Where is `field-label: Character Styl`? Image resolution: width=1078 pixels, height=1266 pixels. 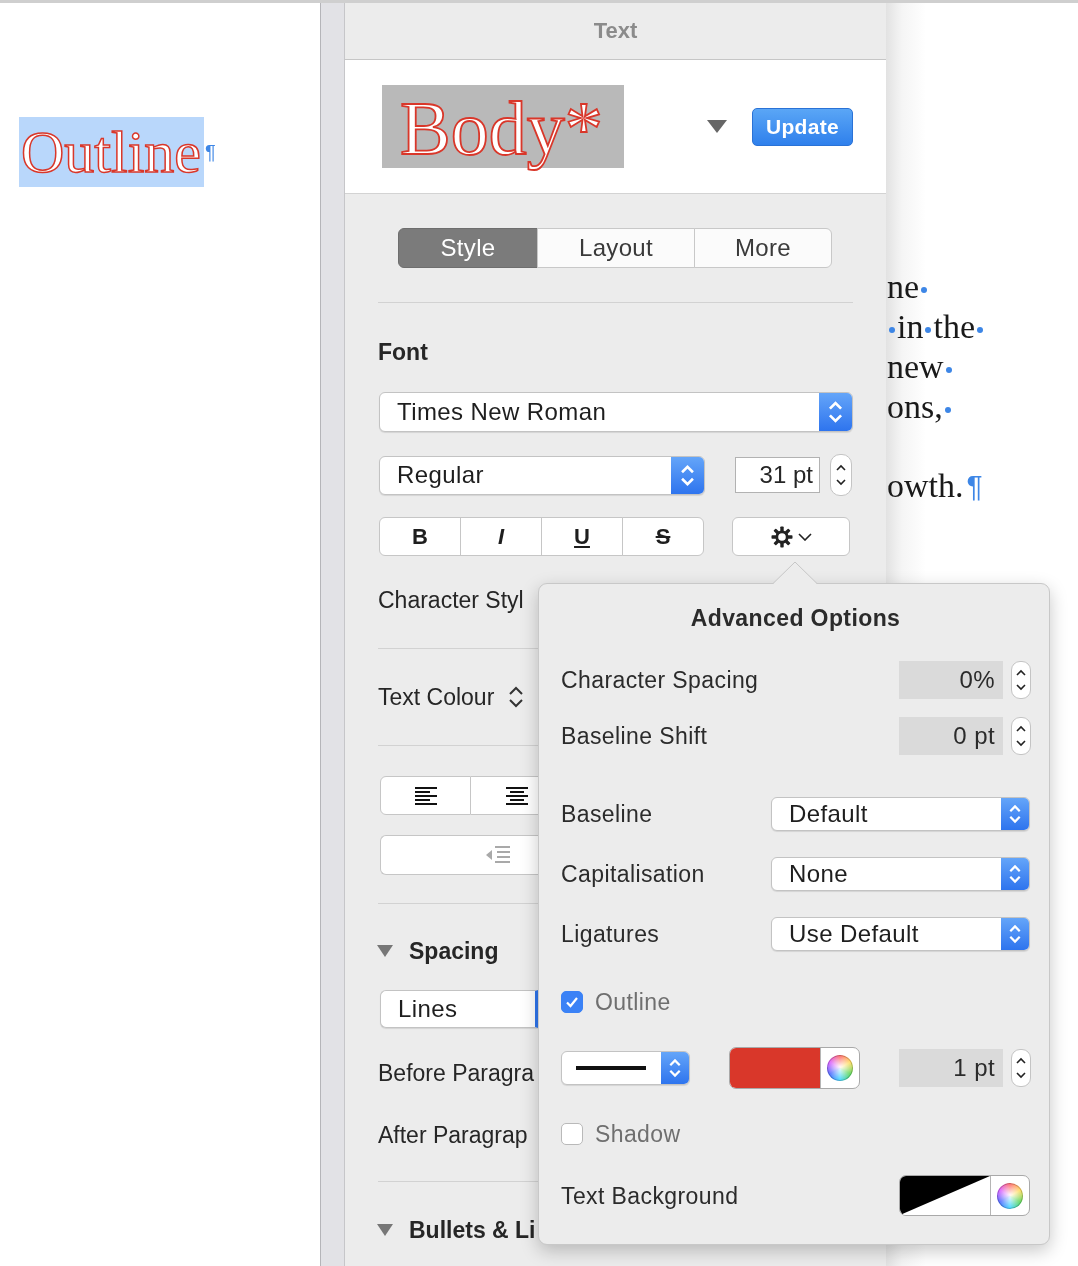
field-label: Character Styl is located at coordinates (451, 600).